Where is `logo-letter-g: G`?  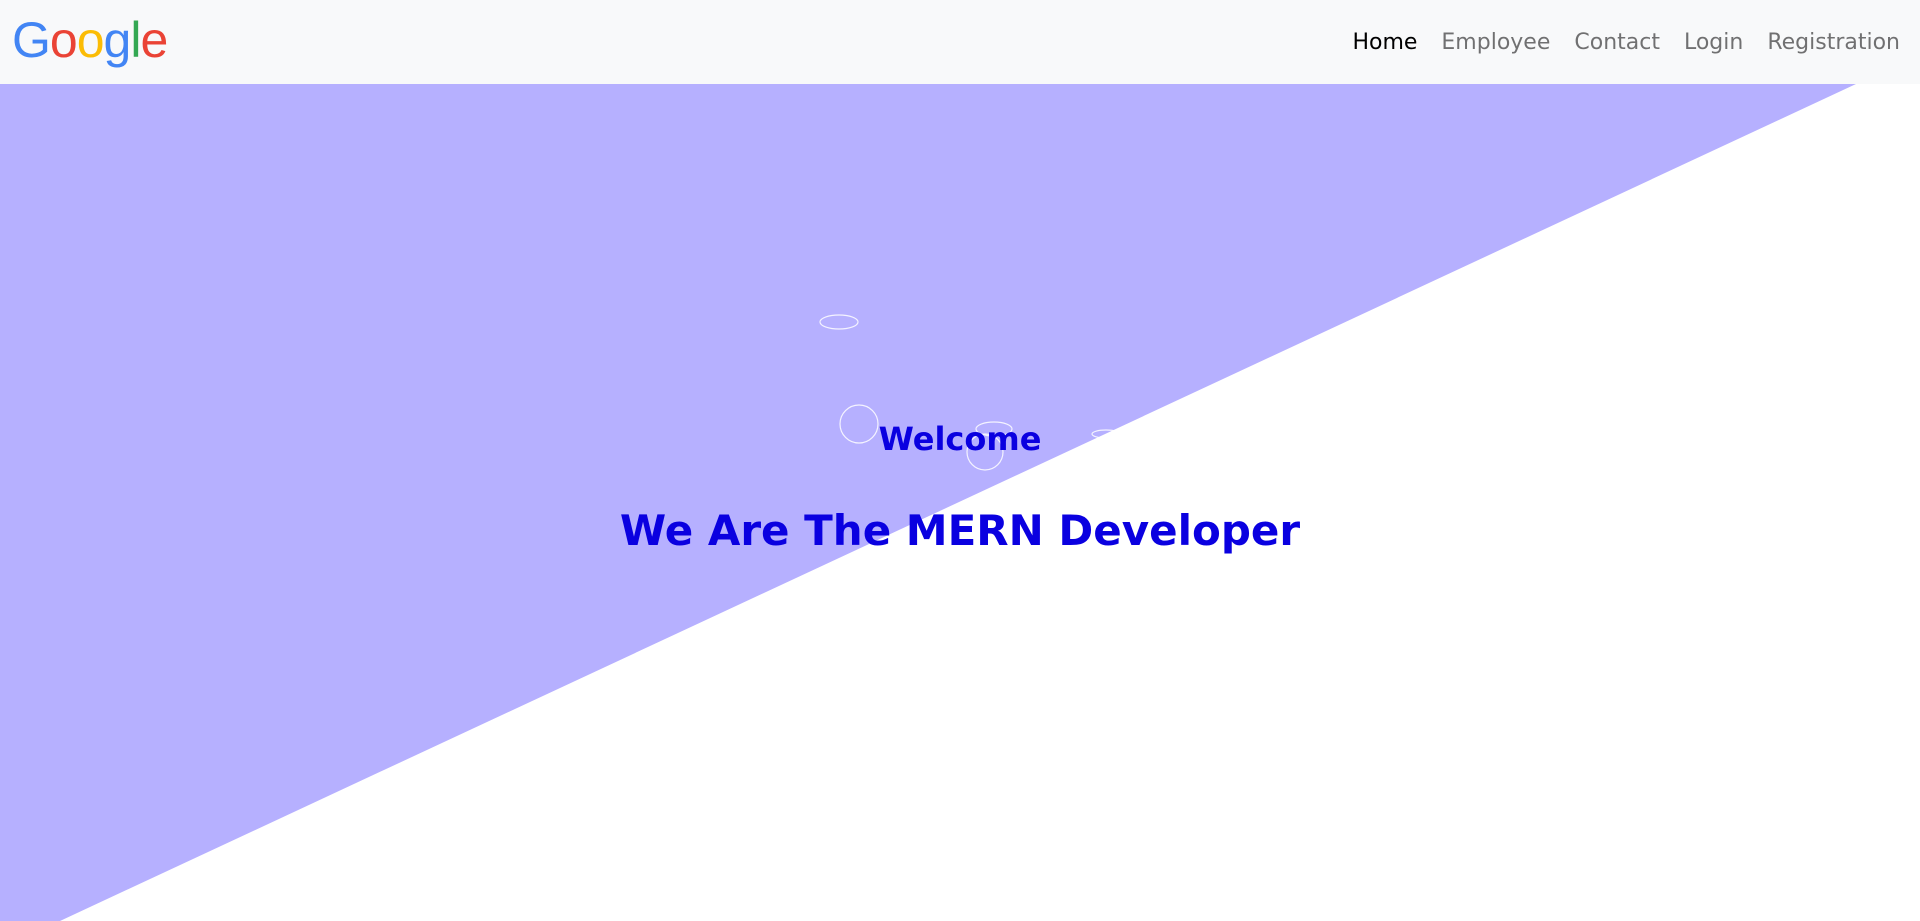
logo-letter-g: G is located at coordinates (31, 40).